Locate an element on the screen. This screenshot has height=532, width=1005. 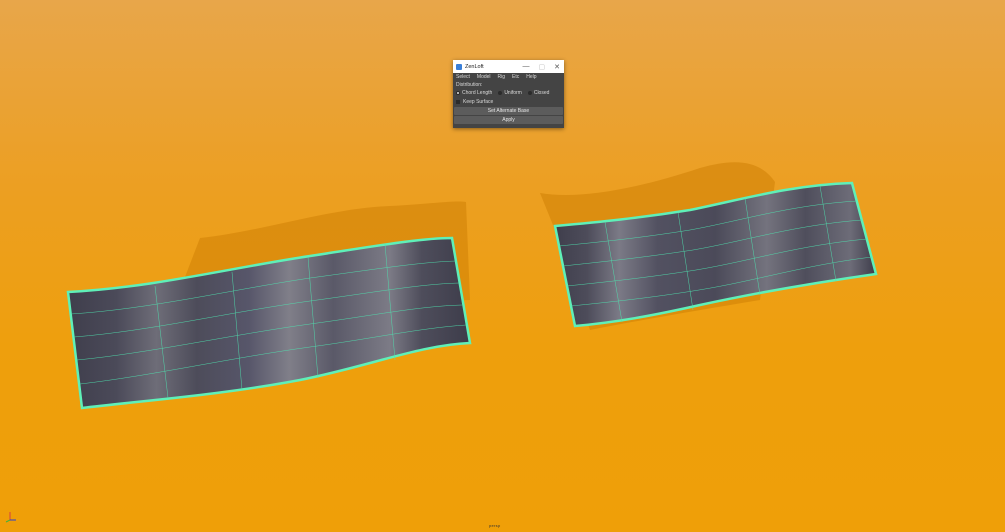
maximize-icon: ▢ is located at coordinates (542, 67).